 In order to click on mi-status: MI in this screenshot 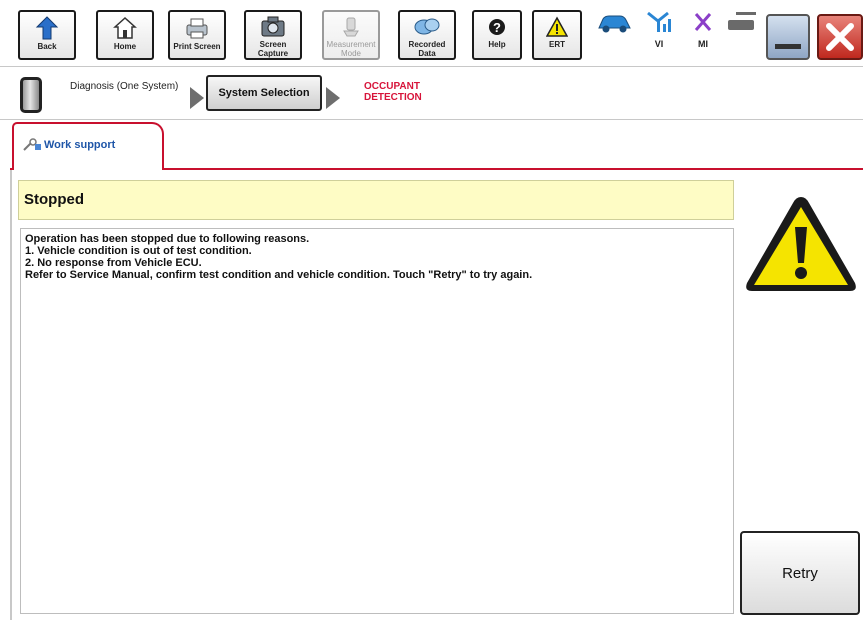, I will do `click(703, 29)`.